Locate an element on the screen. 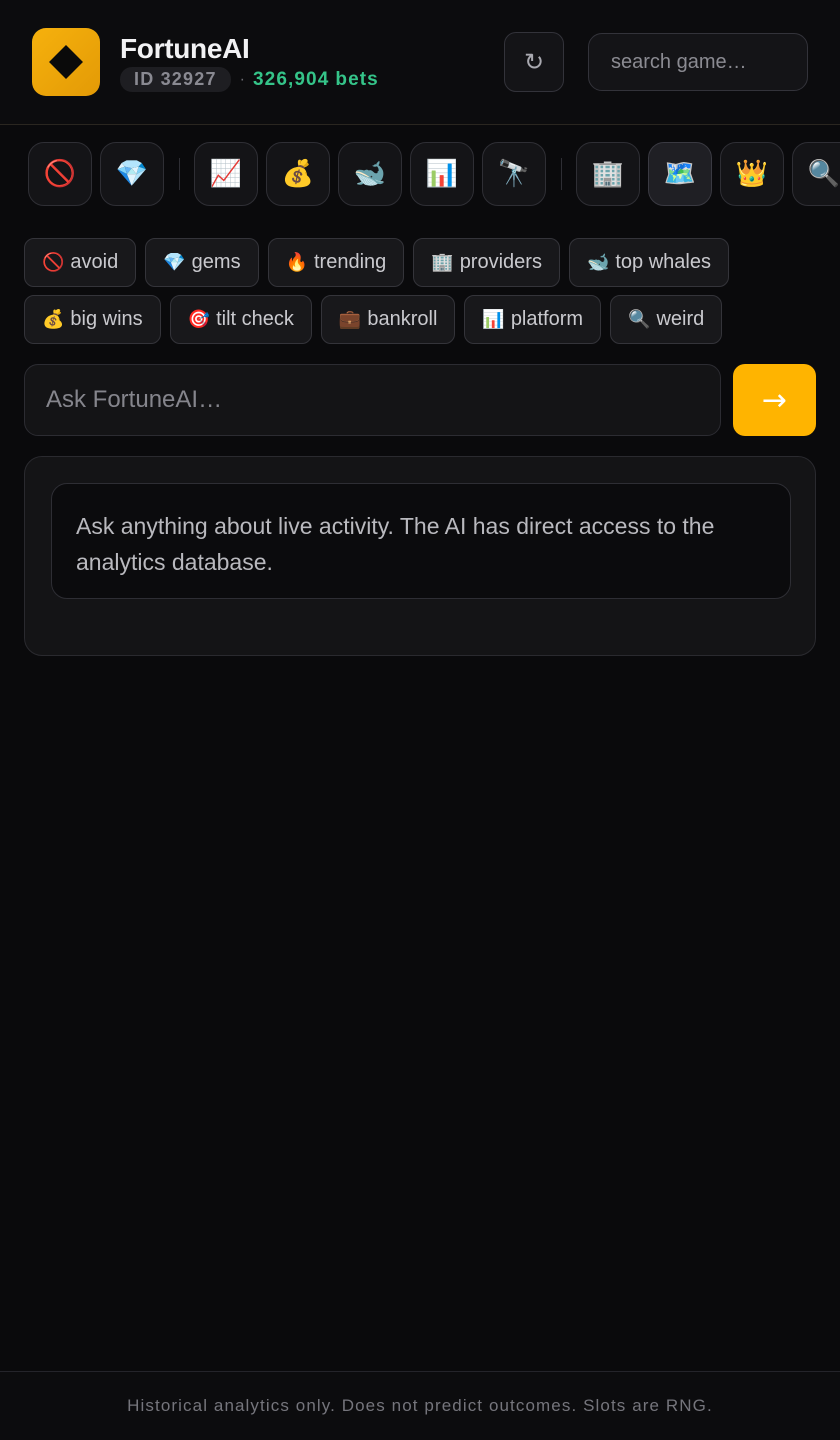  ask-input is located at coordinates (372, 400).